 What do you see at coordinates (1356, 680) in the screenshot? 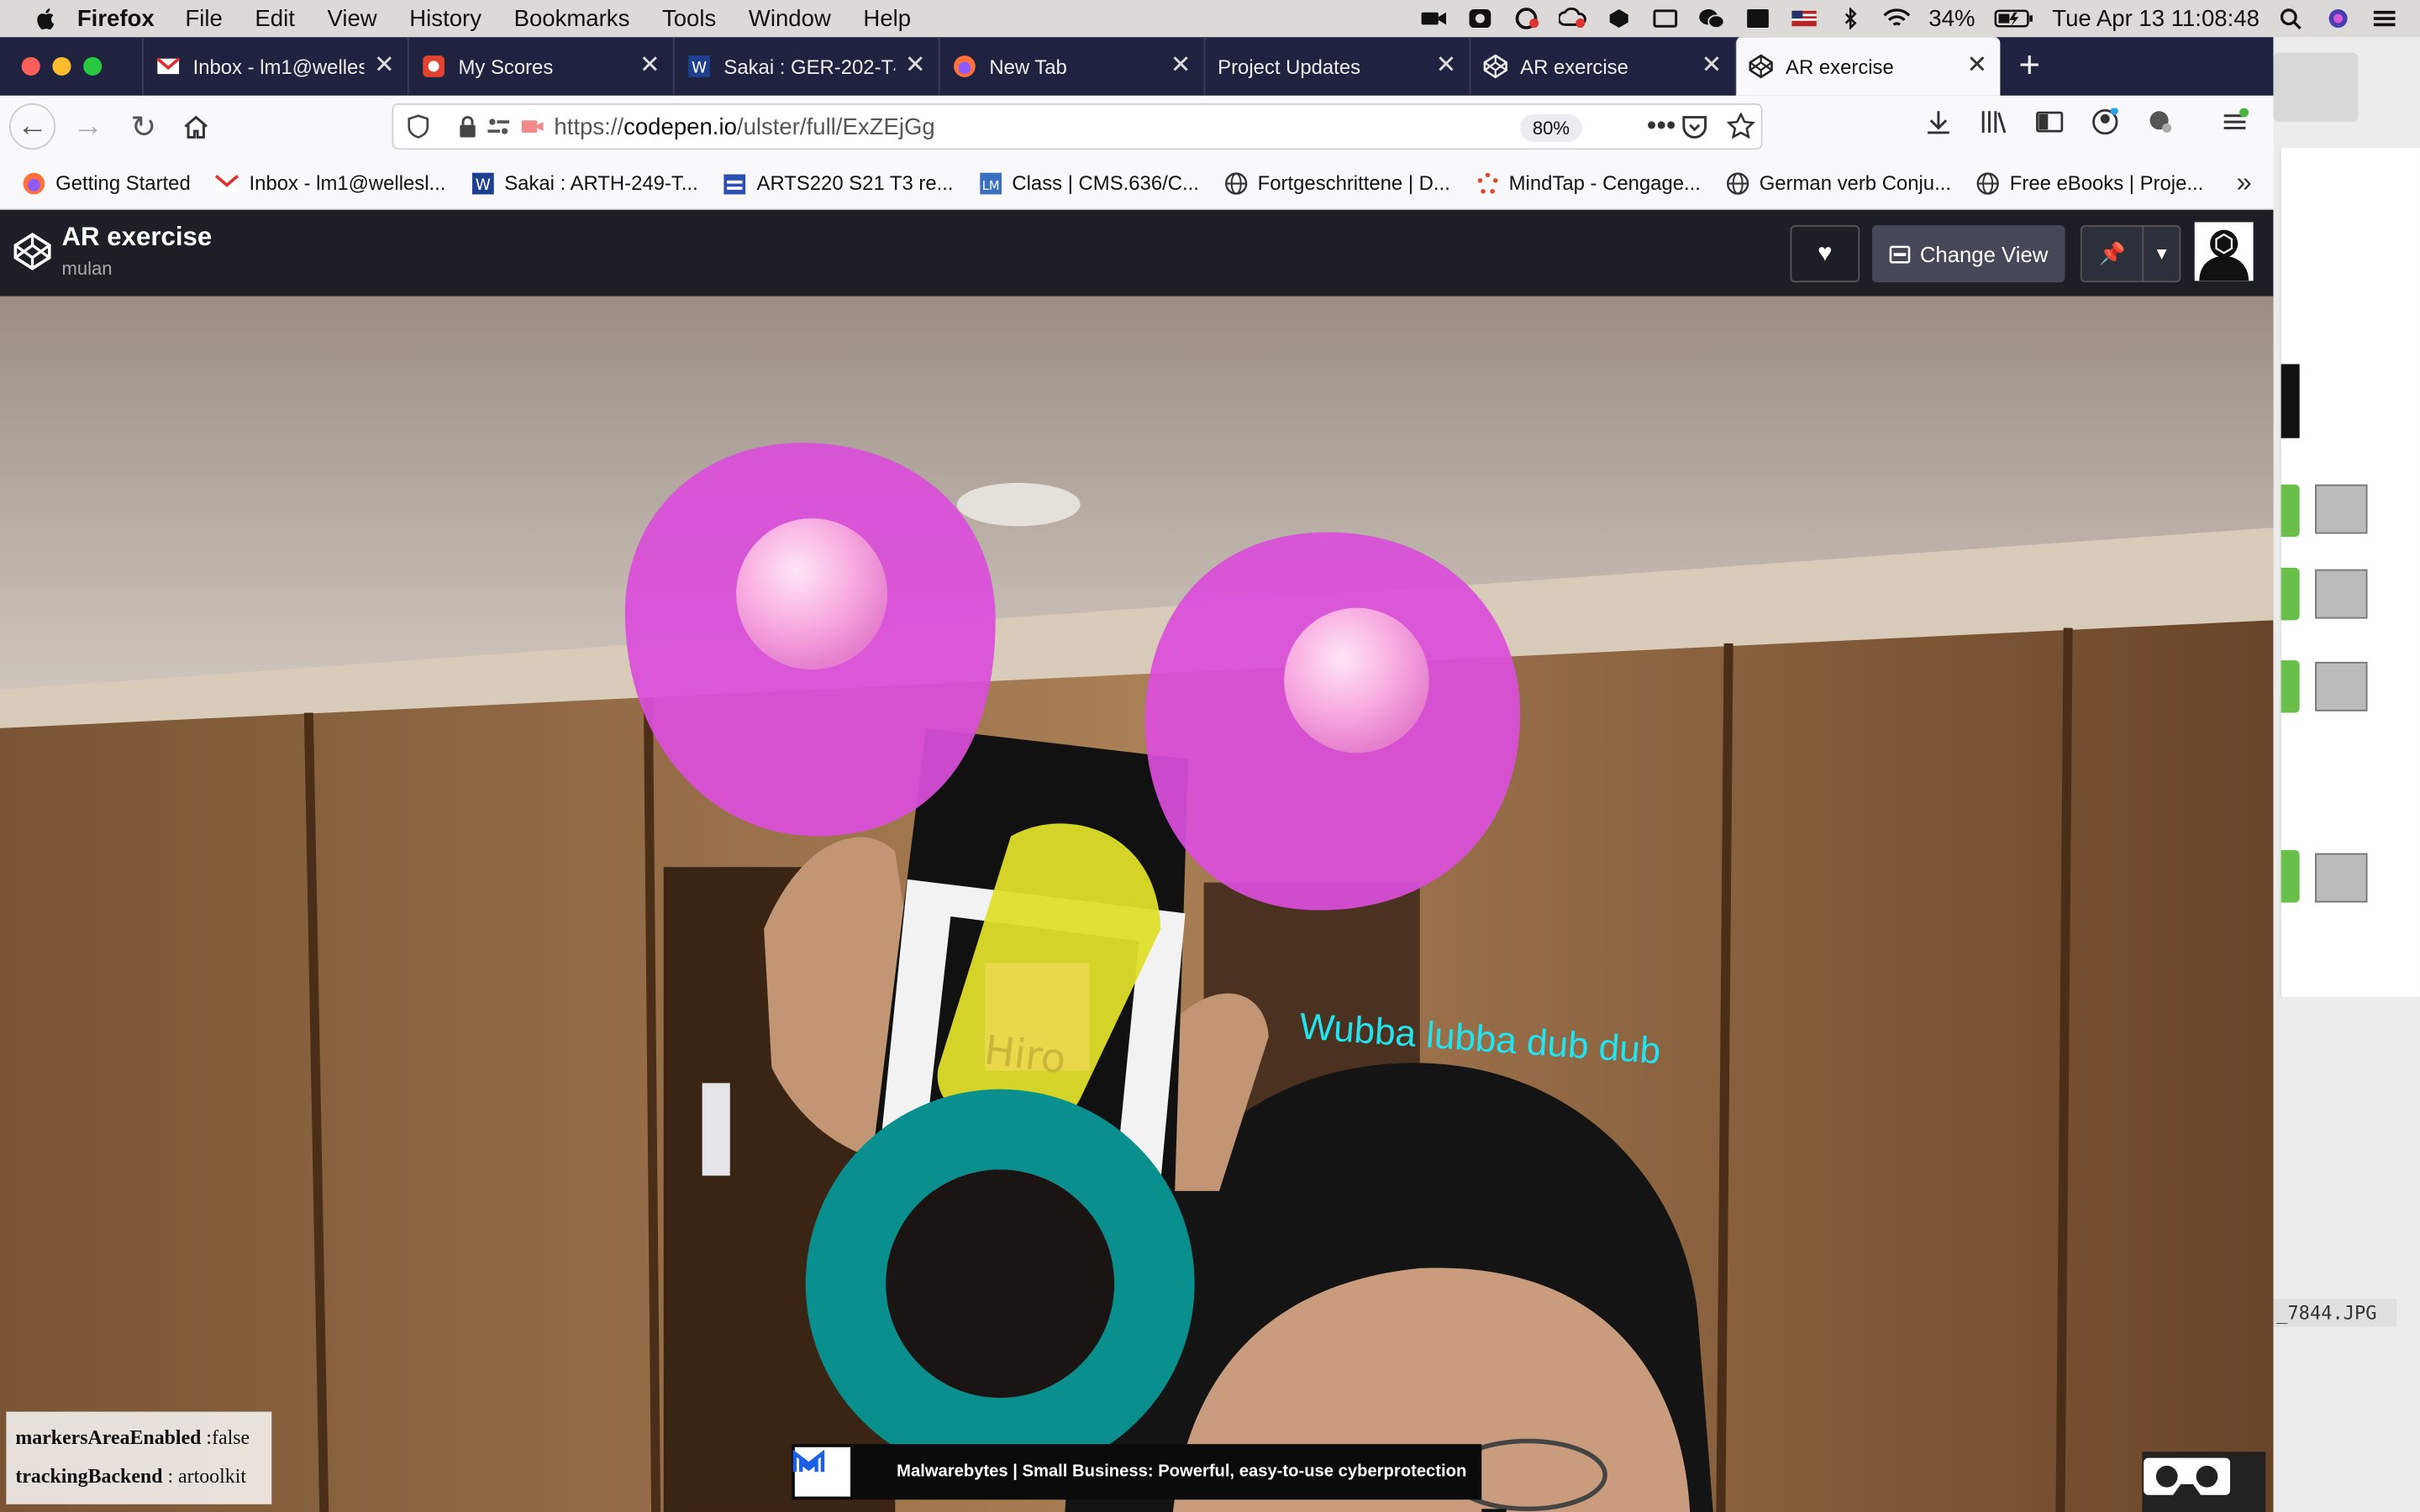
I see `ar-pink-ball-right` at bounding box center [1356, 680].